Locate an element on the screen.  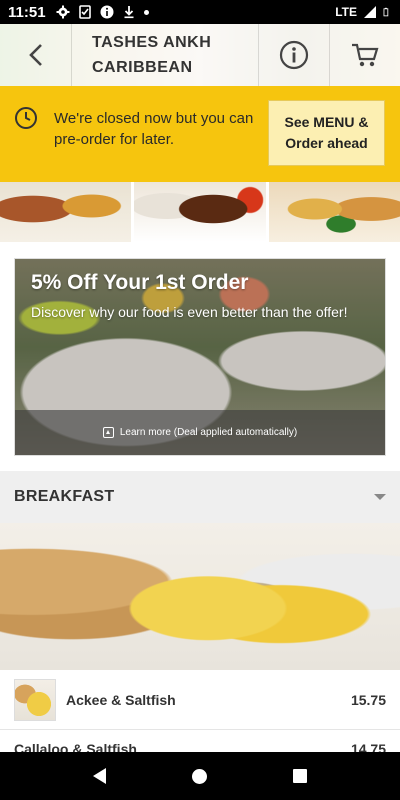
cart-icon is located at coordinates (365, 55).